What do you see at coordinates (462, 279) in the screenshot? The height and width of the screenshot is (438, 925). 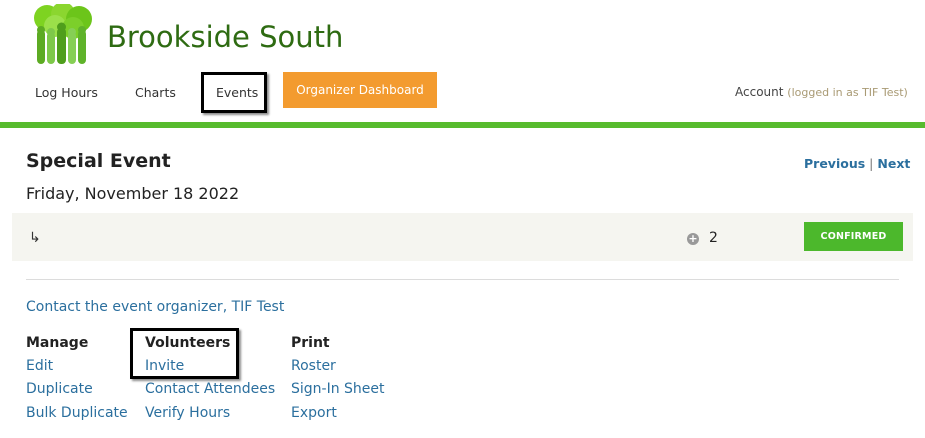 I see `section-divider` at bounding box center [462, 279].